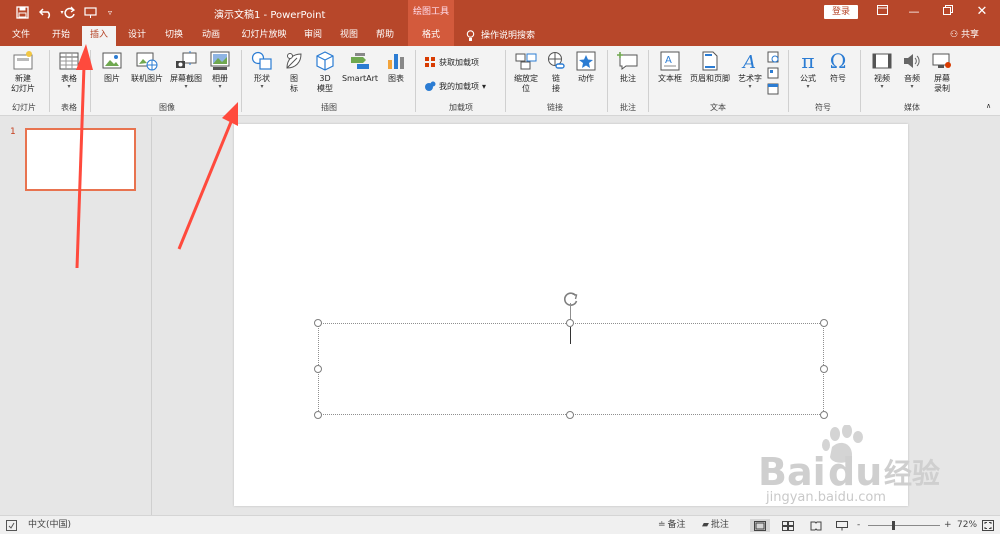 The image size is (1000, 534). I want to click on new-slide-button: 新建 幻灯片, so click(23, 72).